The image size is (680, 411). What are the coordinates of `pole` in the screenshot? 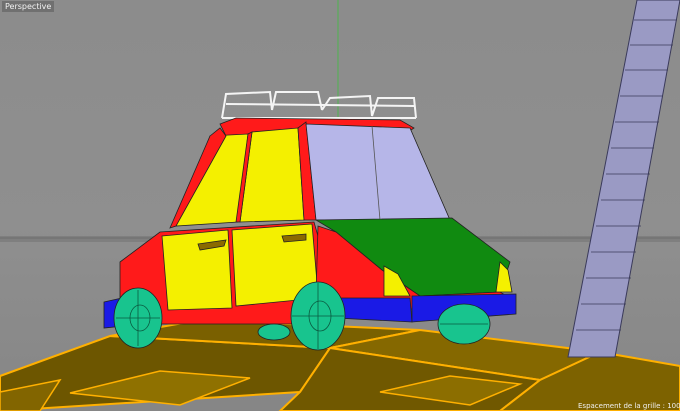 It's located at (623, 179).